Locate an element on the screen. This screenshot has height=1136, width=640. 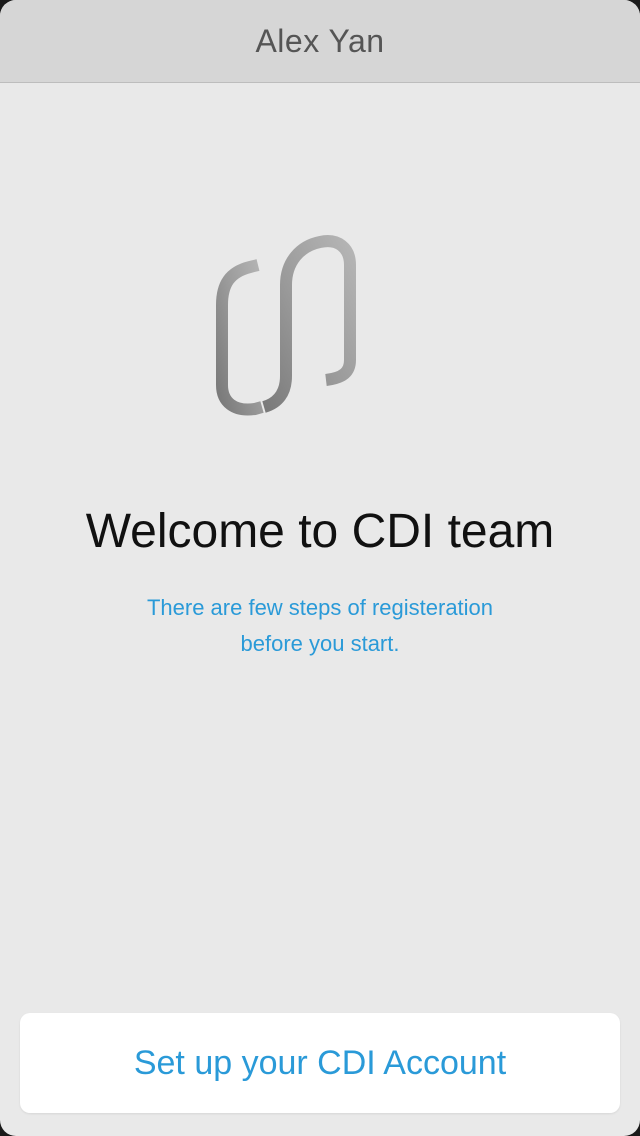
cdi-logo-icon is located at coordinates (311, 313).